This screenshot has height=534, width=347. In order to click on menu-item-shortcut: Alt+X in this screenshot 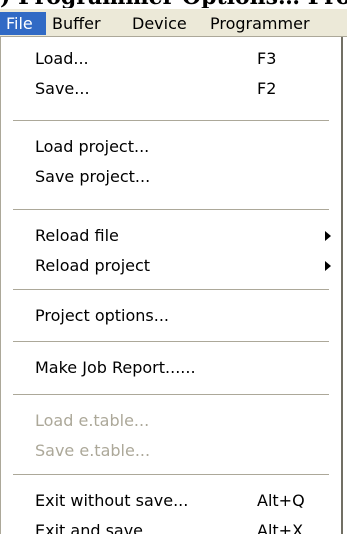, I will do `click(280, 527)`.